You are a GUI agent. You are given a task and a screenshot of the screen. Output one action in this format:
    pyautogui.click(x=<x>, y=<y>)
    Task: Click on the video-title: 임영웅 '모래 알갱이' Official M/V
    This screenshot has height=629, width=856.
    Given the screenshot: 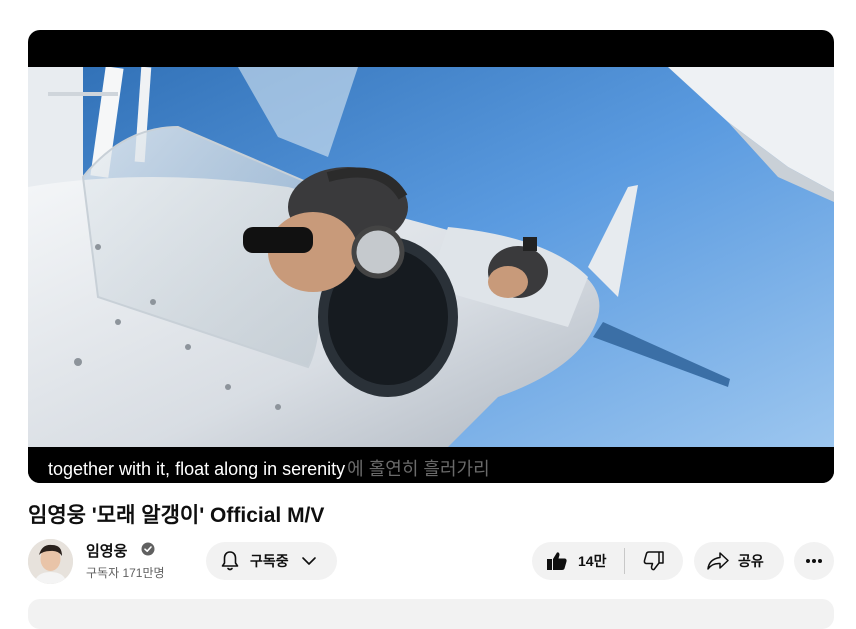 What is the action you would take?
    pyautogui.click(x=176, y=515)
    